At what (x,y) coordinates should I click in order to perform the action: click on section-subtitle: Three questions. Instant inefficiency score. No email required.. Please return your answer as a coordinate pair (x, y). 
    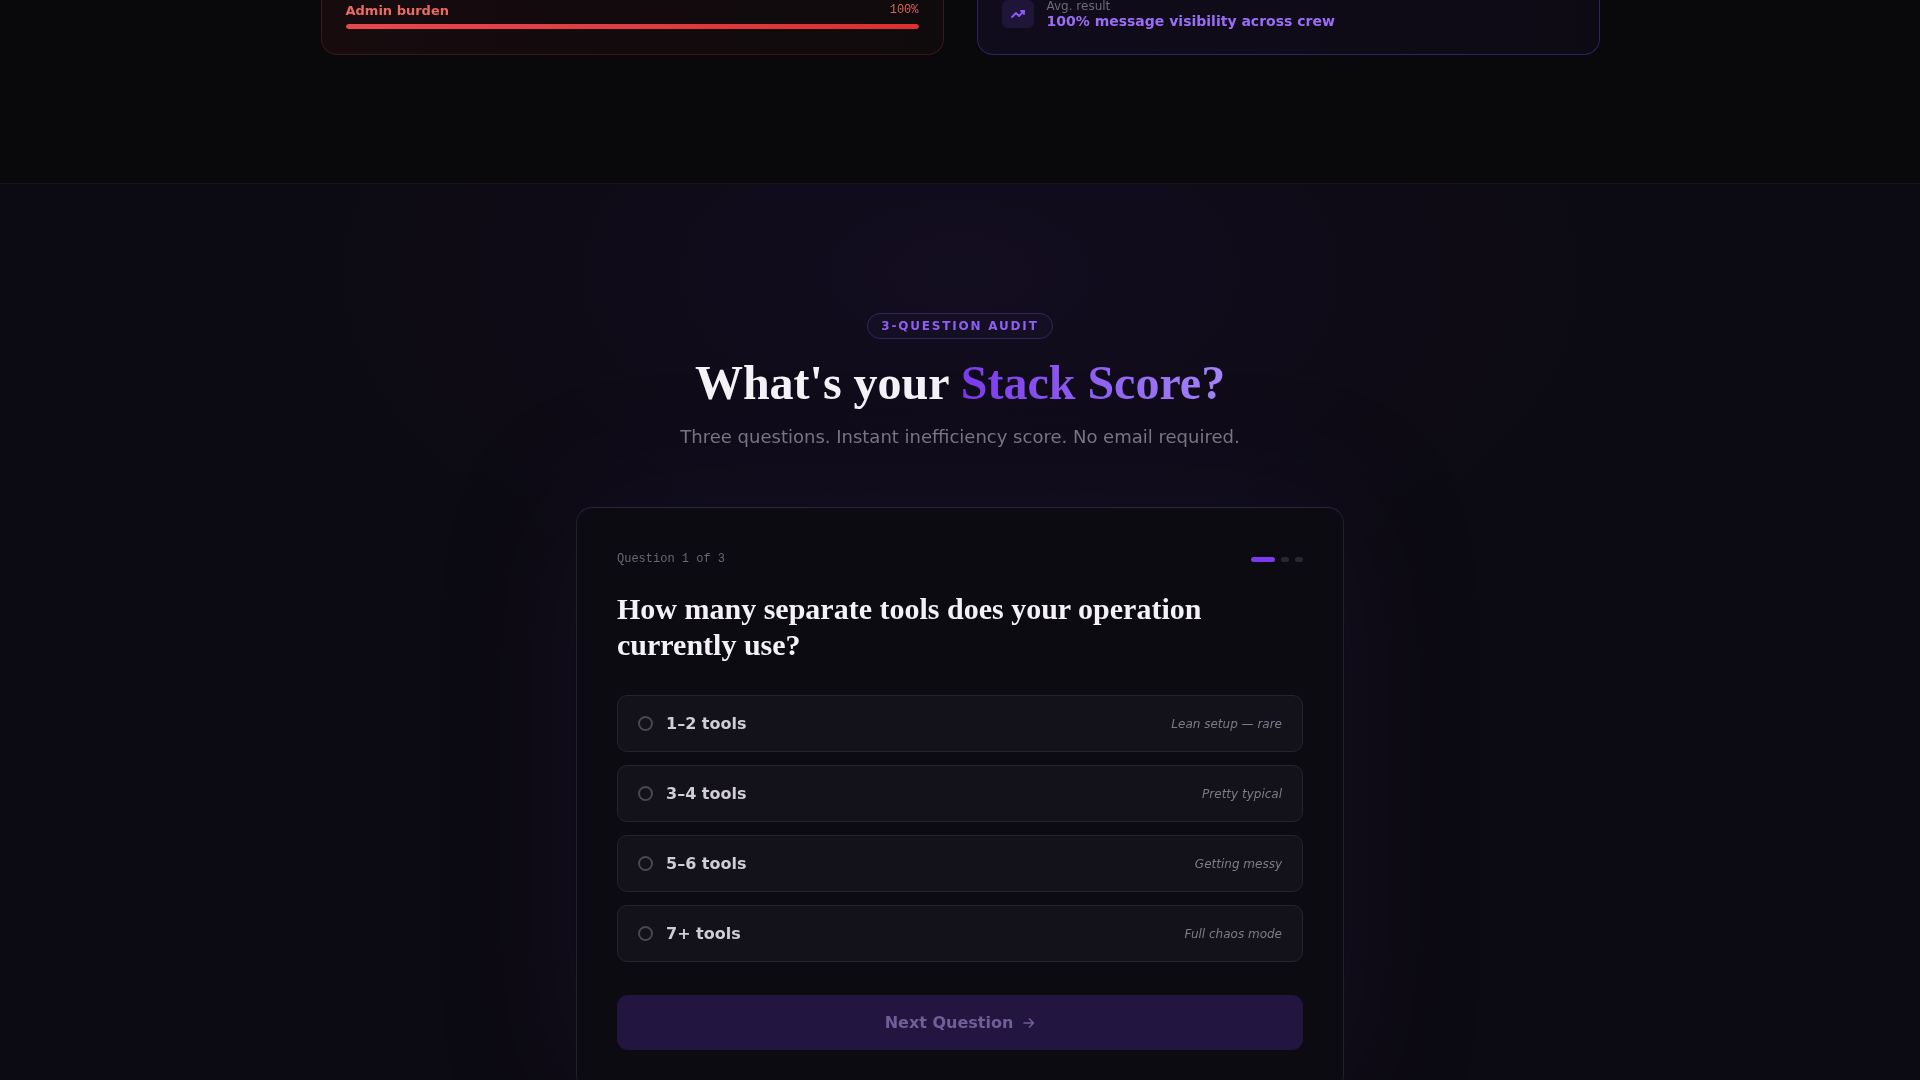
    Looking at the image, I should click on (960, 437).